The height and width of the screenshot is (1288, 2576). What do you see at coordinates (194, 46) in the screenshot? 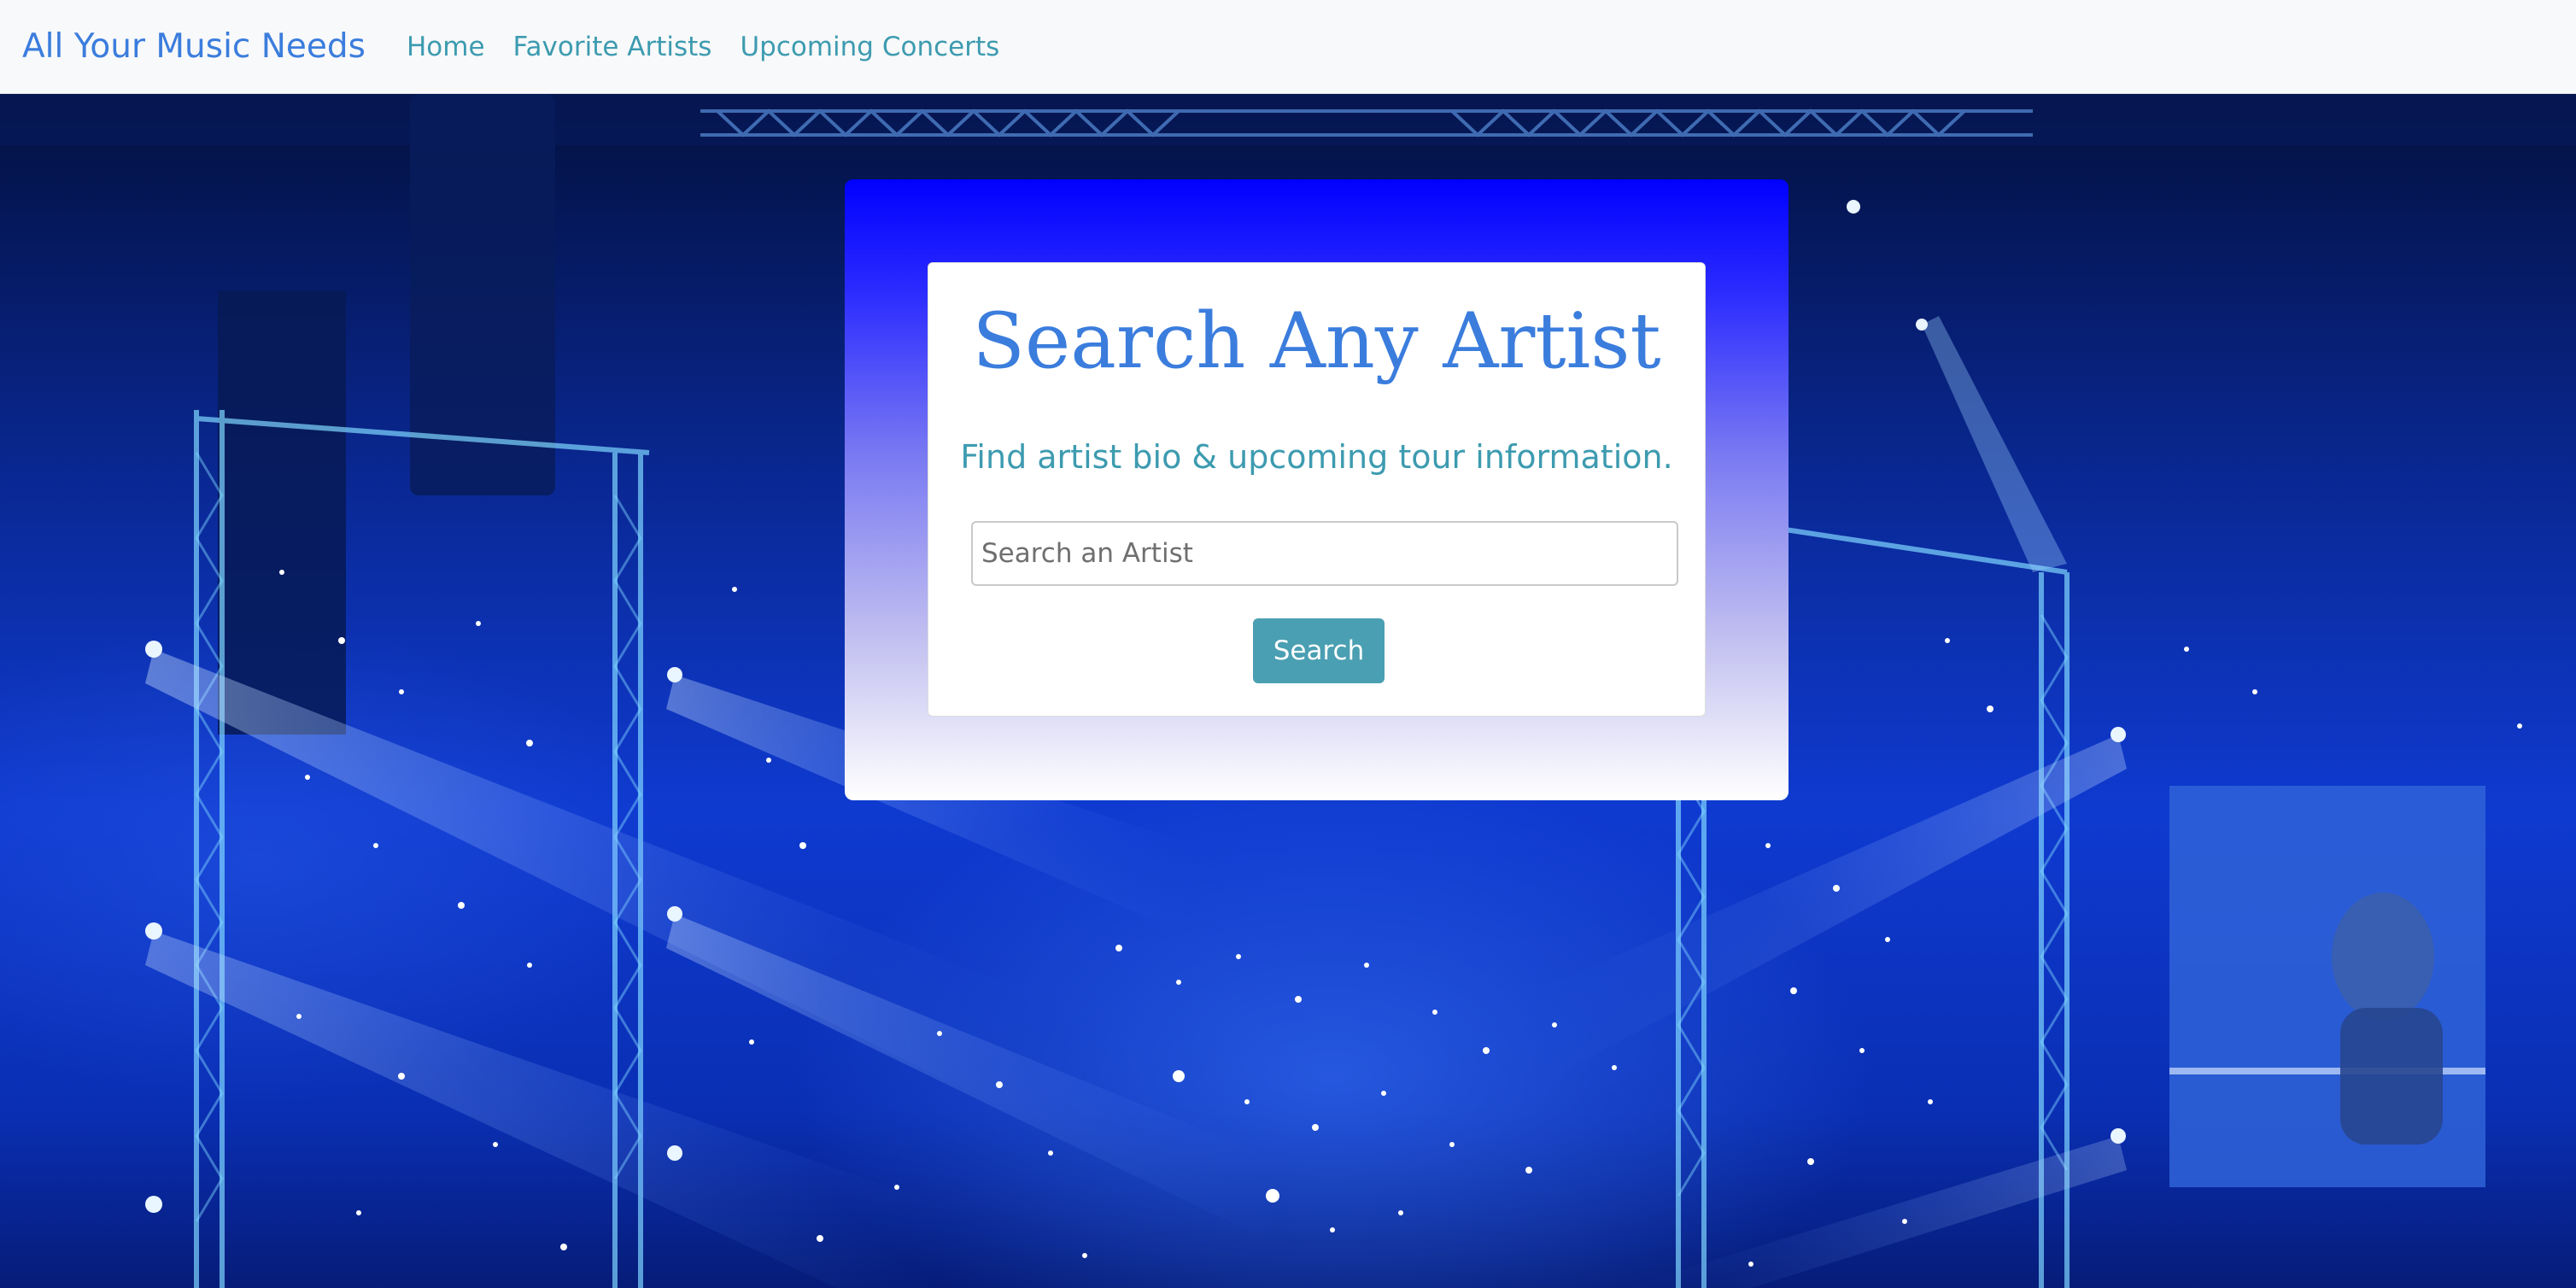
I see `brand-link: All Your Music Needs` at bounding box center [194, 46].